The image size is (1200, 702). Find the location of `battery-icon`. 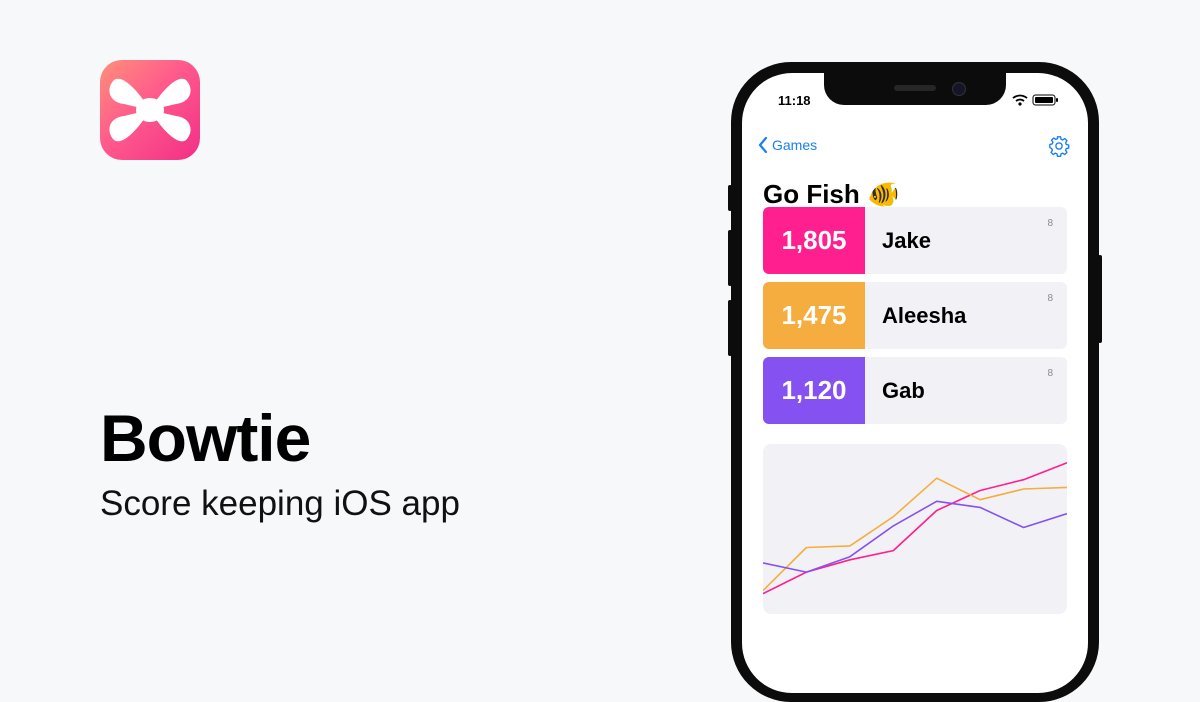

battery-icon is located at coordinates (1045, 100).